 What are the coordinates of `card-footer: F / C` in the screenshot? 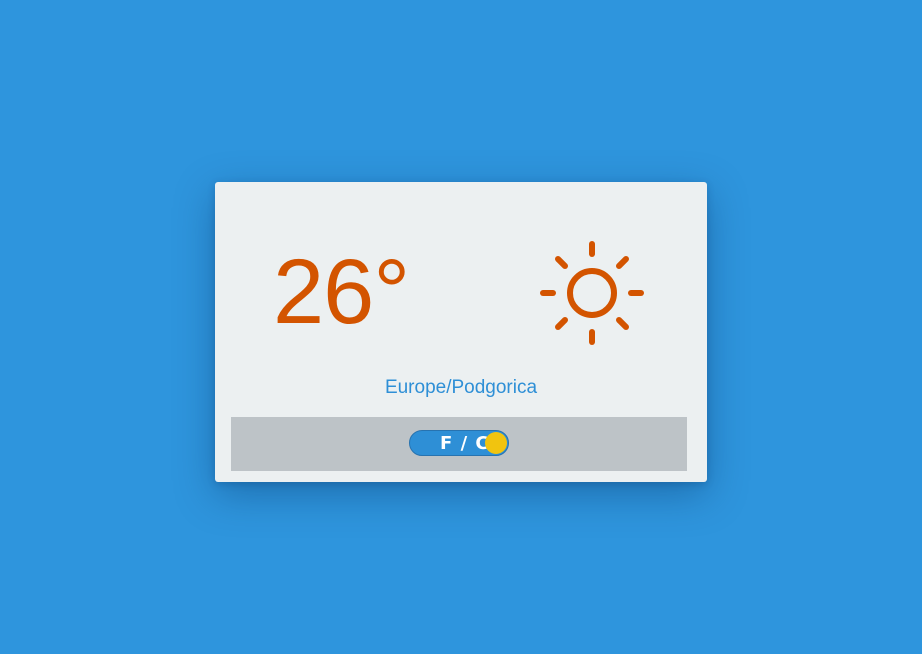 It's located at (459, 444).